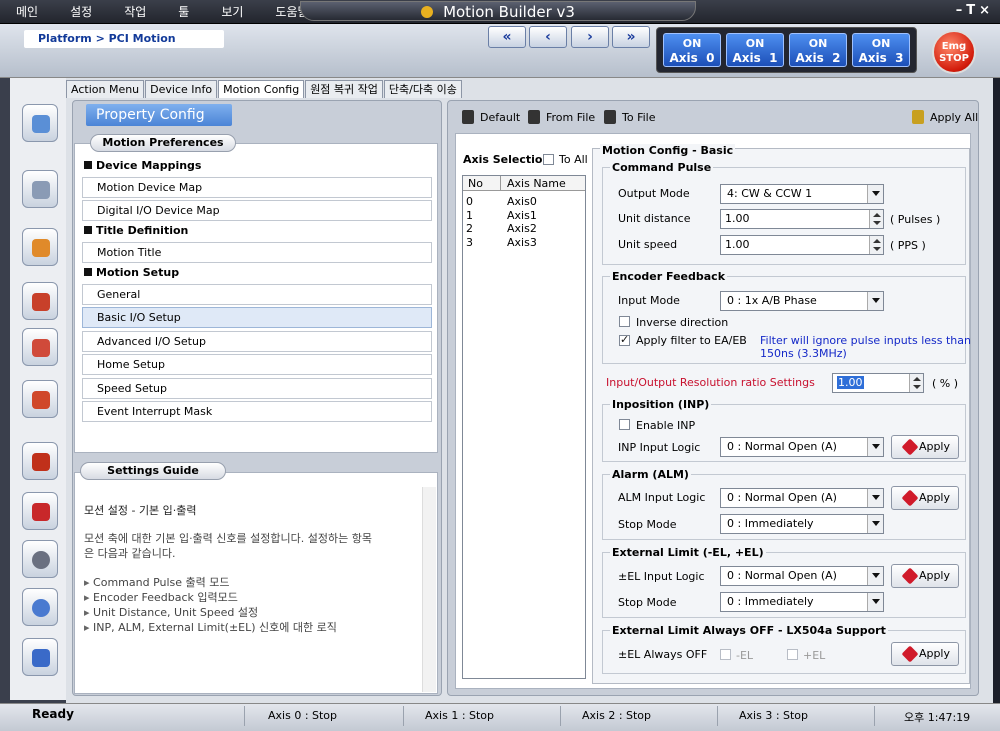 The width and height of the screenshot is (1000, 731). What do you see at coordinates (910, 576) in the screenshot?
I see `apply-icon` at bounding box center [910, 576].